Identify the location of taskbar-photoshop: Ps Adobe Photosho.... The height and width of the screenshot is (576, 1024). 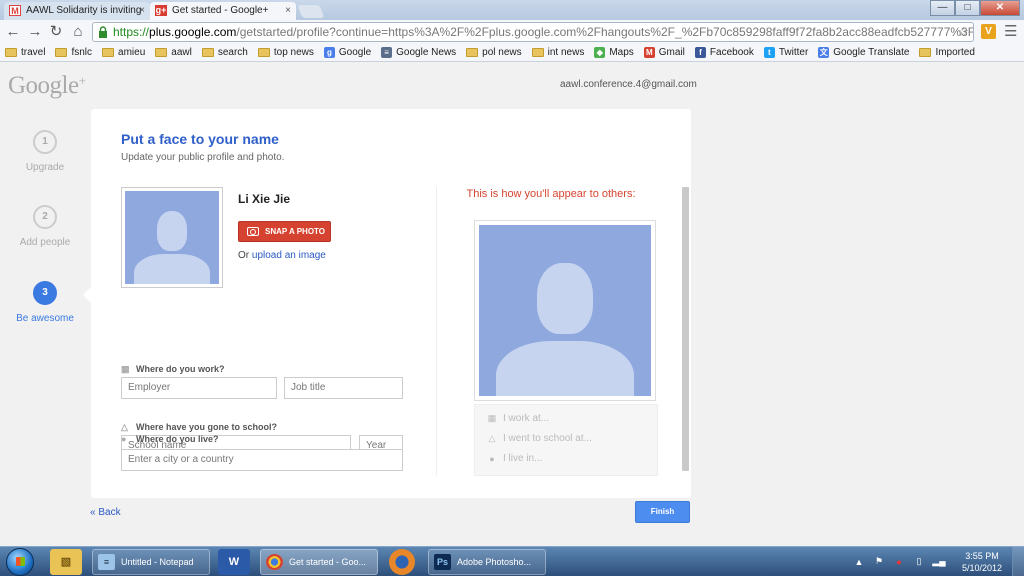
(487, 562).